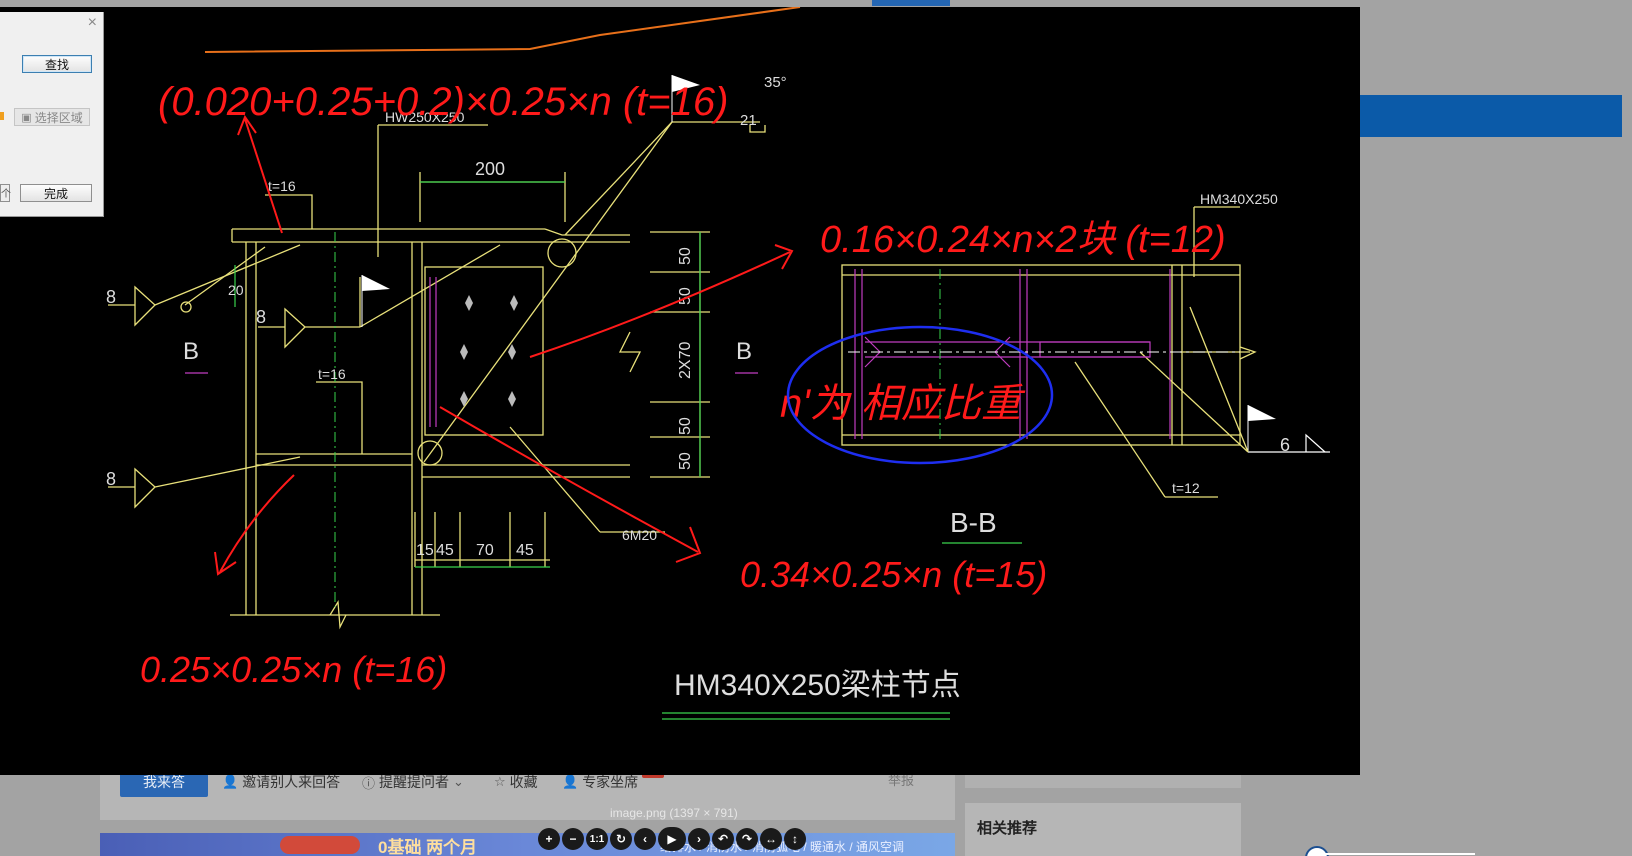 This screenshot has height=856, width=1632. I want to click on label-hm-section: HM340X250, so click(1239, 199).